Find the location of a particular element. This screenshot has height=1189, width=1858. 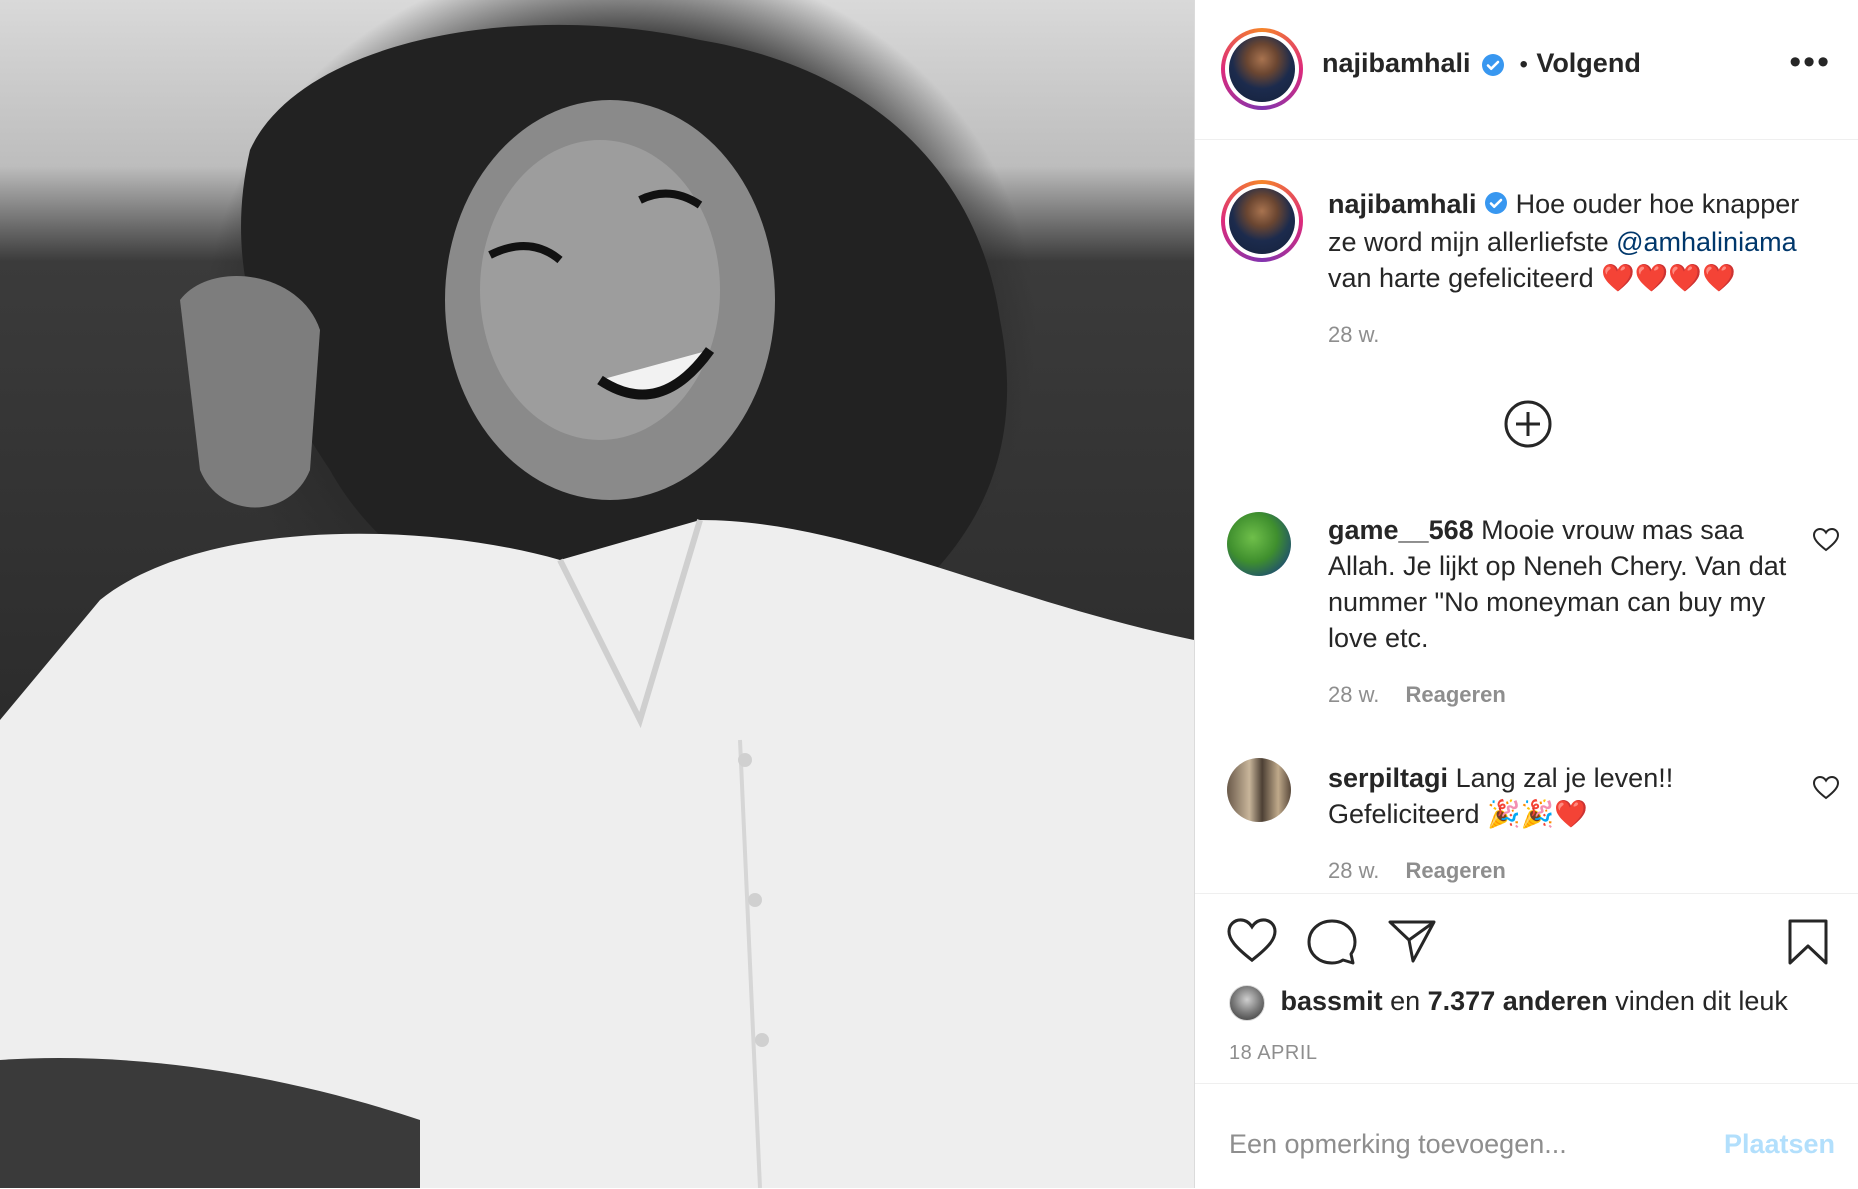

likes-line: bassmit en 7.377 anderen vinden dit leuk is located at coordinates (1508, 1003).